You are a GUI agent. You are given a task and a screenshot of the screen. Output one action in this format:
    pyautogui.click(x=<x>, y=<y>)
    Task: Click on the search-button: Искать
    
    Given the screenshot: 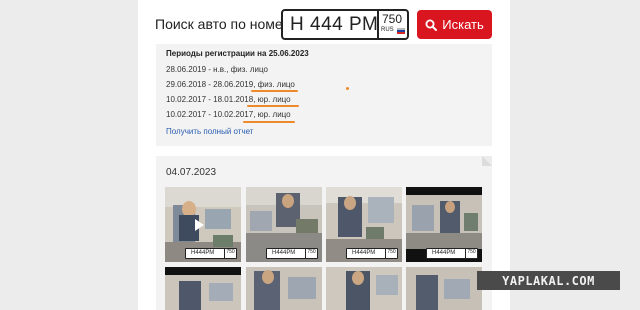 What is the action you would take?
    pyautogui.click(x=454, y=24)
    